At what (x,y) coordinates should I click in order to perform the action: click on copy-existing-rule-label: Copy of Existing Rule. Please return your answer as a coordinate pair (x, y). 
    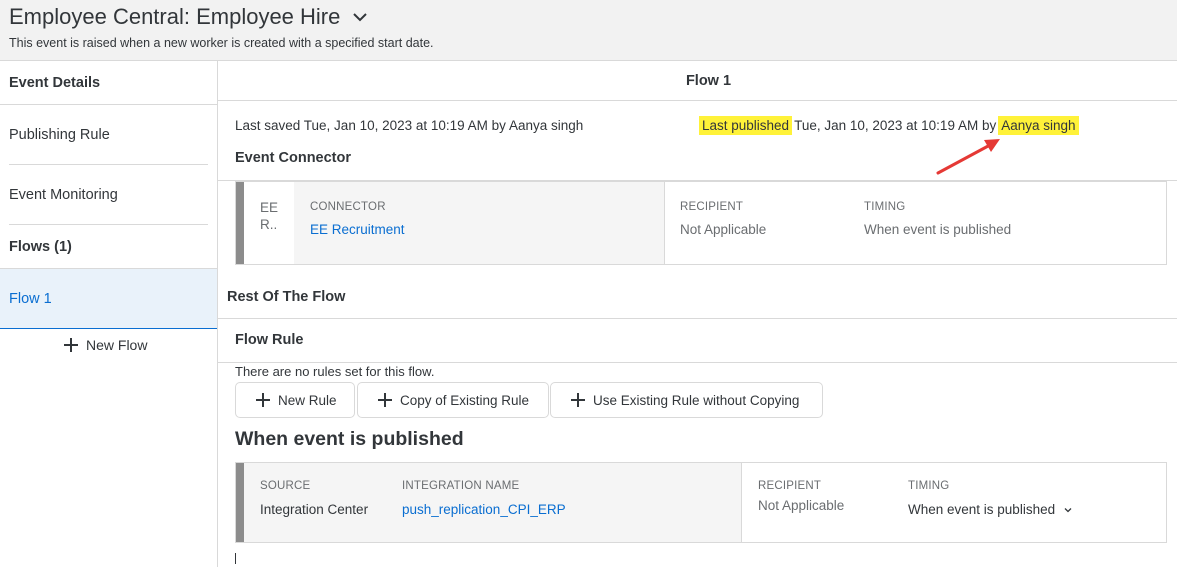
    Looking at the image, I should click on (465, 400).